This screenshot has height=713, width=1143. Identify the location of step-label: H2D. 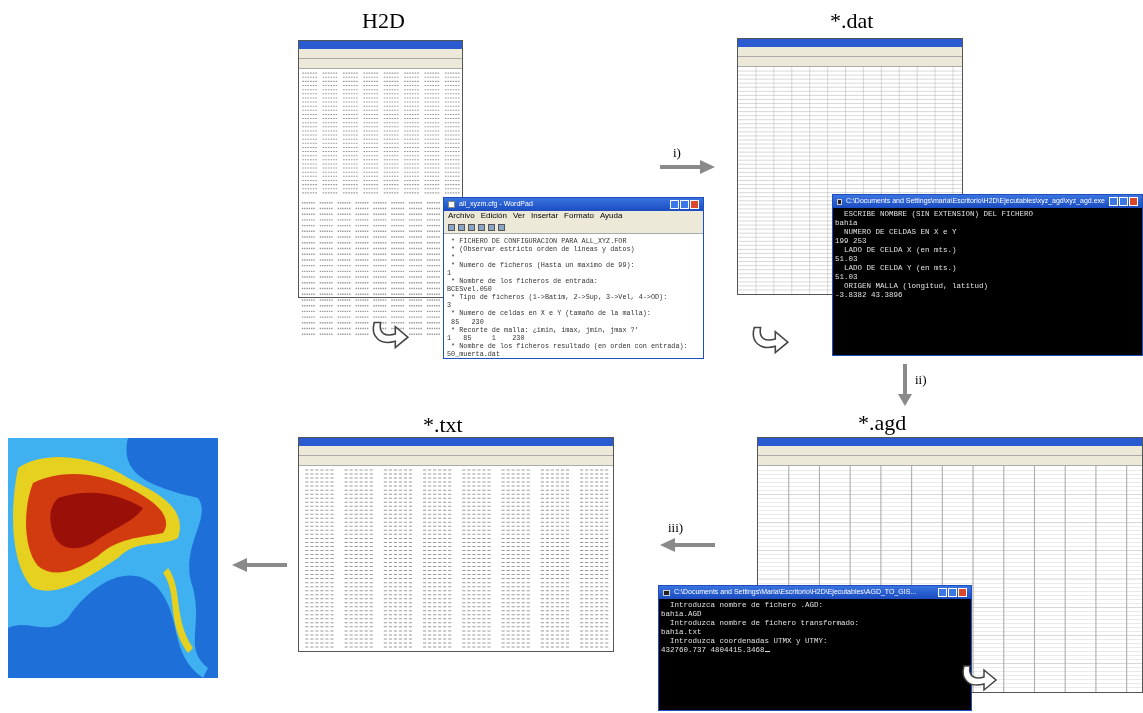
(383, 21).